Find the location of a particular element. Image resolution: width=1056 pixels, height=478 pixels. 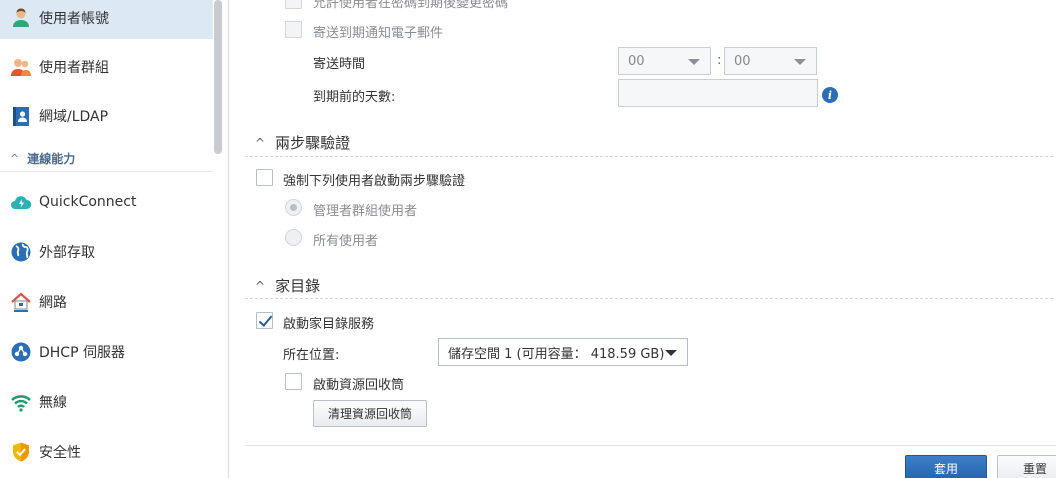

send-expiry-notice-checkbox is located at coordinates (293, 29).